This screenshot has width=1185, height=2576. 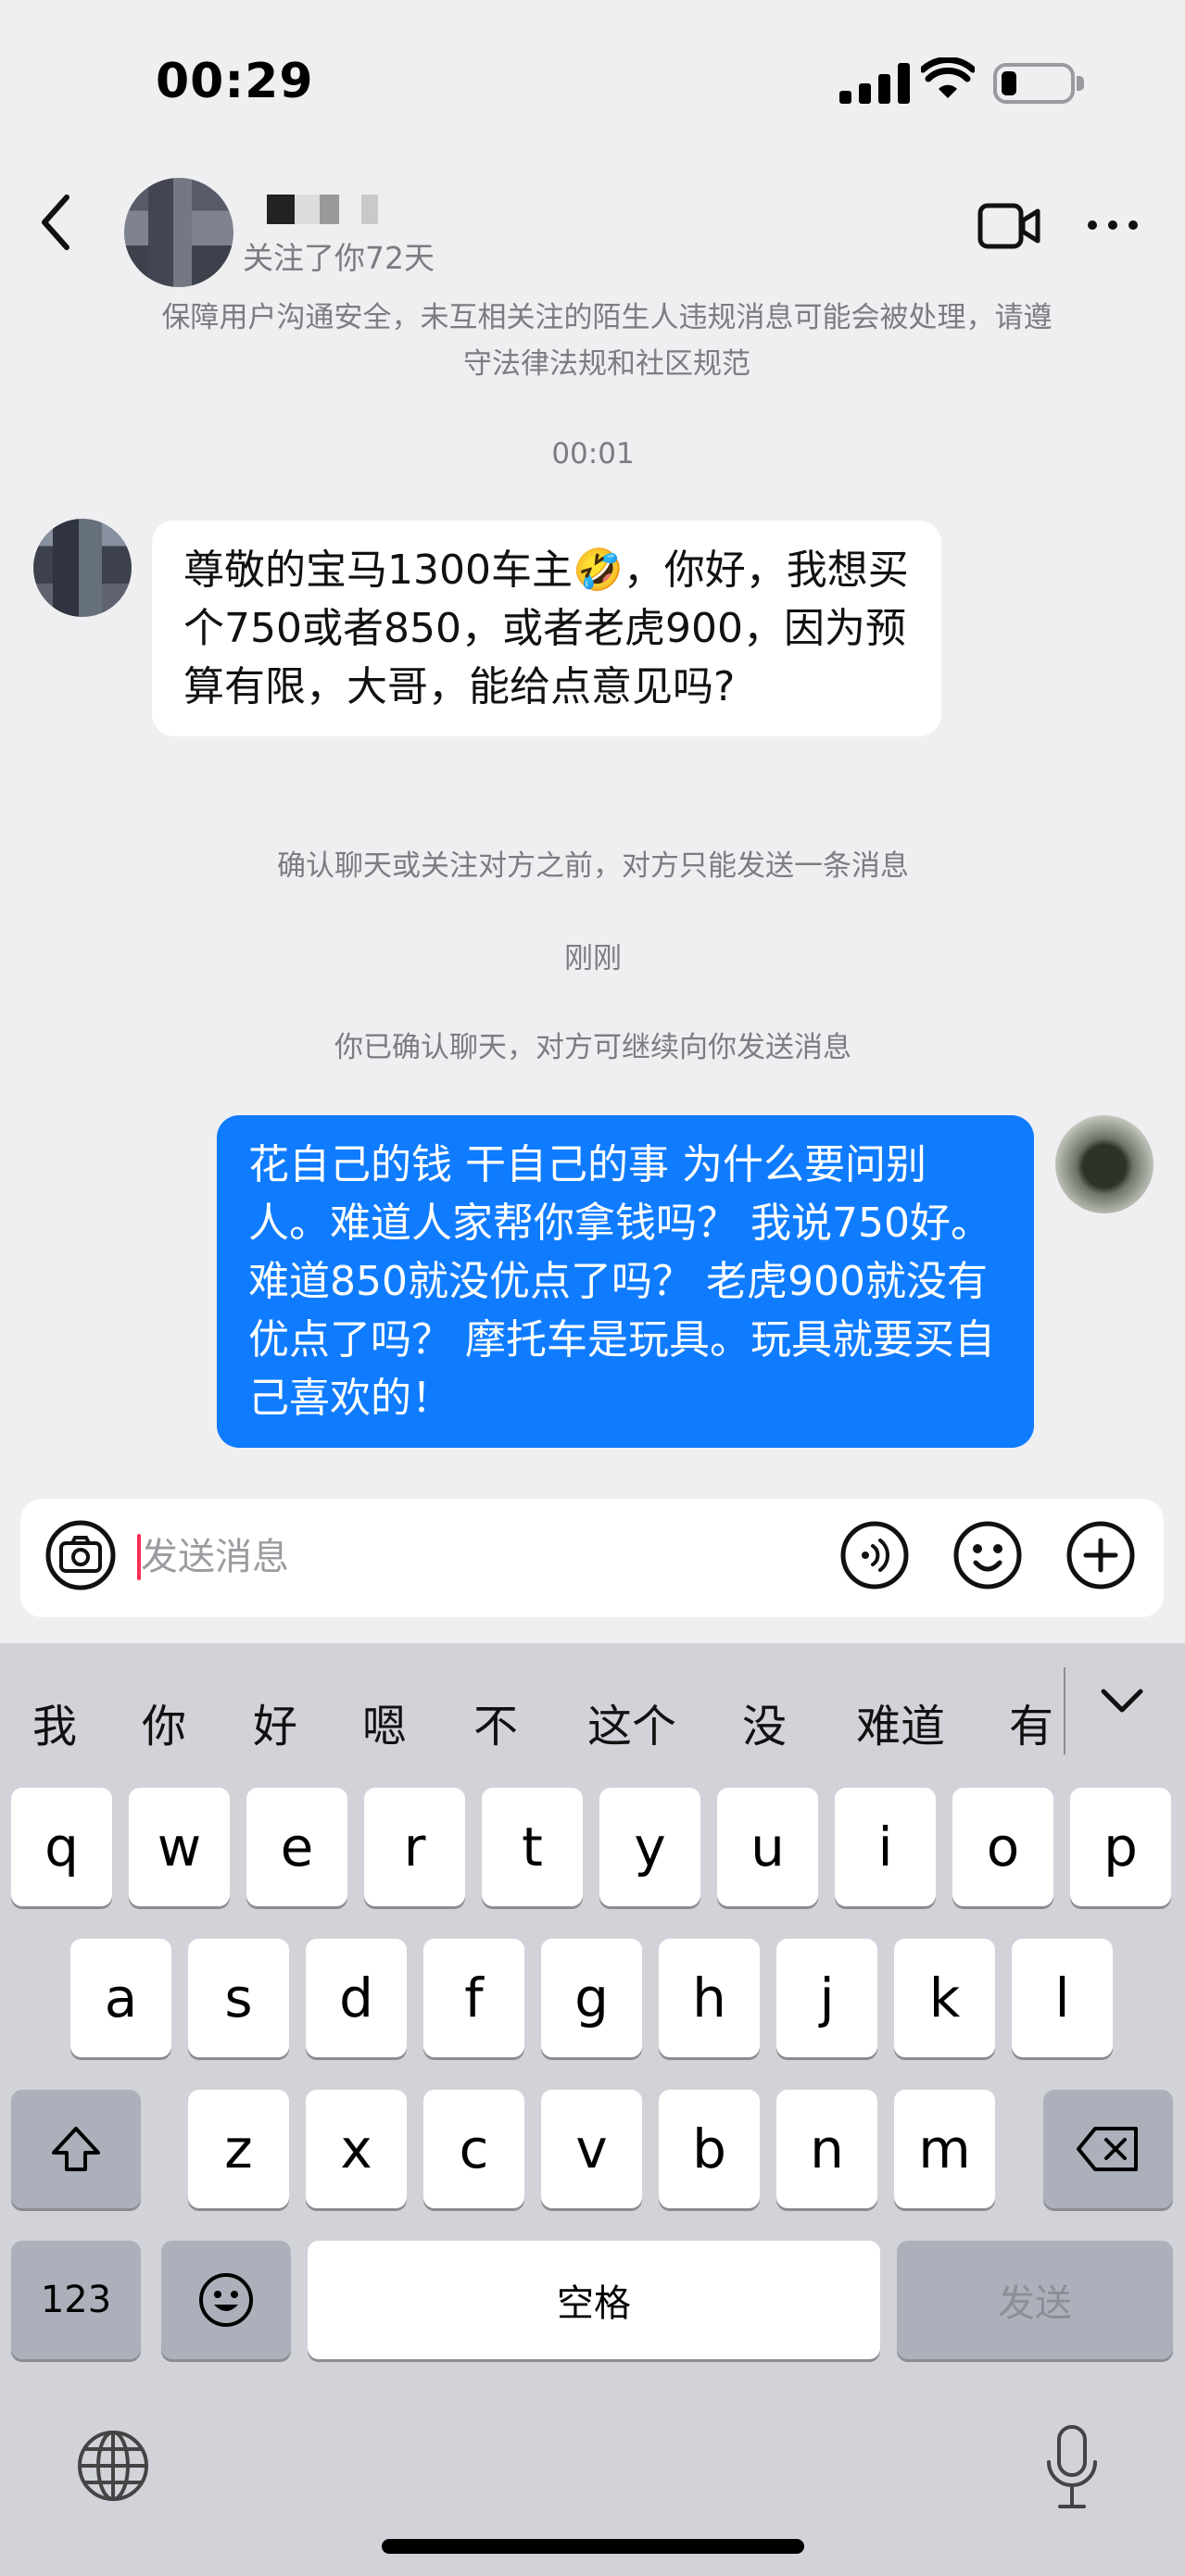 What do you see at coordinates (235, 81) in the screenshot?
I see `status-time: 00:29` at bounding box center [235, 81].